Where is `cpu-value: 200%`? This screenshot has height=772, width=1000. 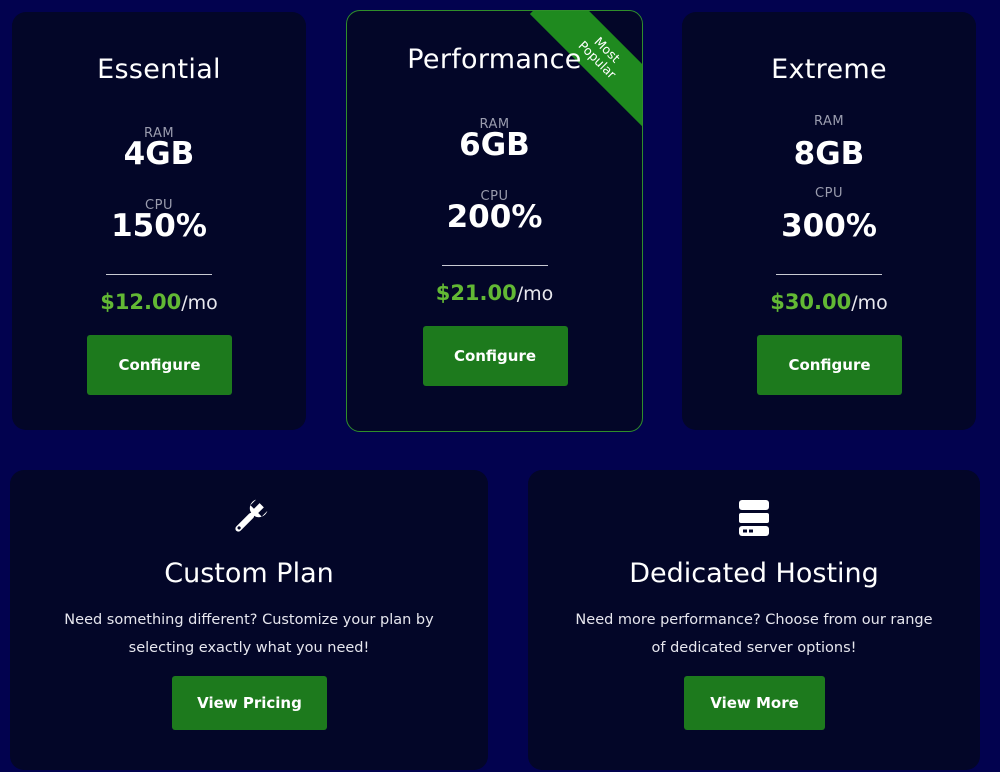 cpu-value: 200% is located at coordinates (494, 217).